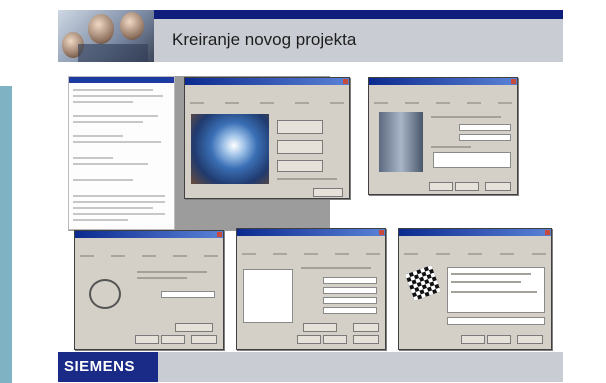 This screenshot has height=383, width=606. I want to click on header-photo, so click(106, 36).